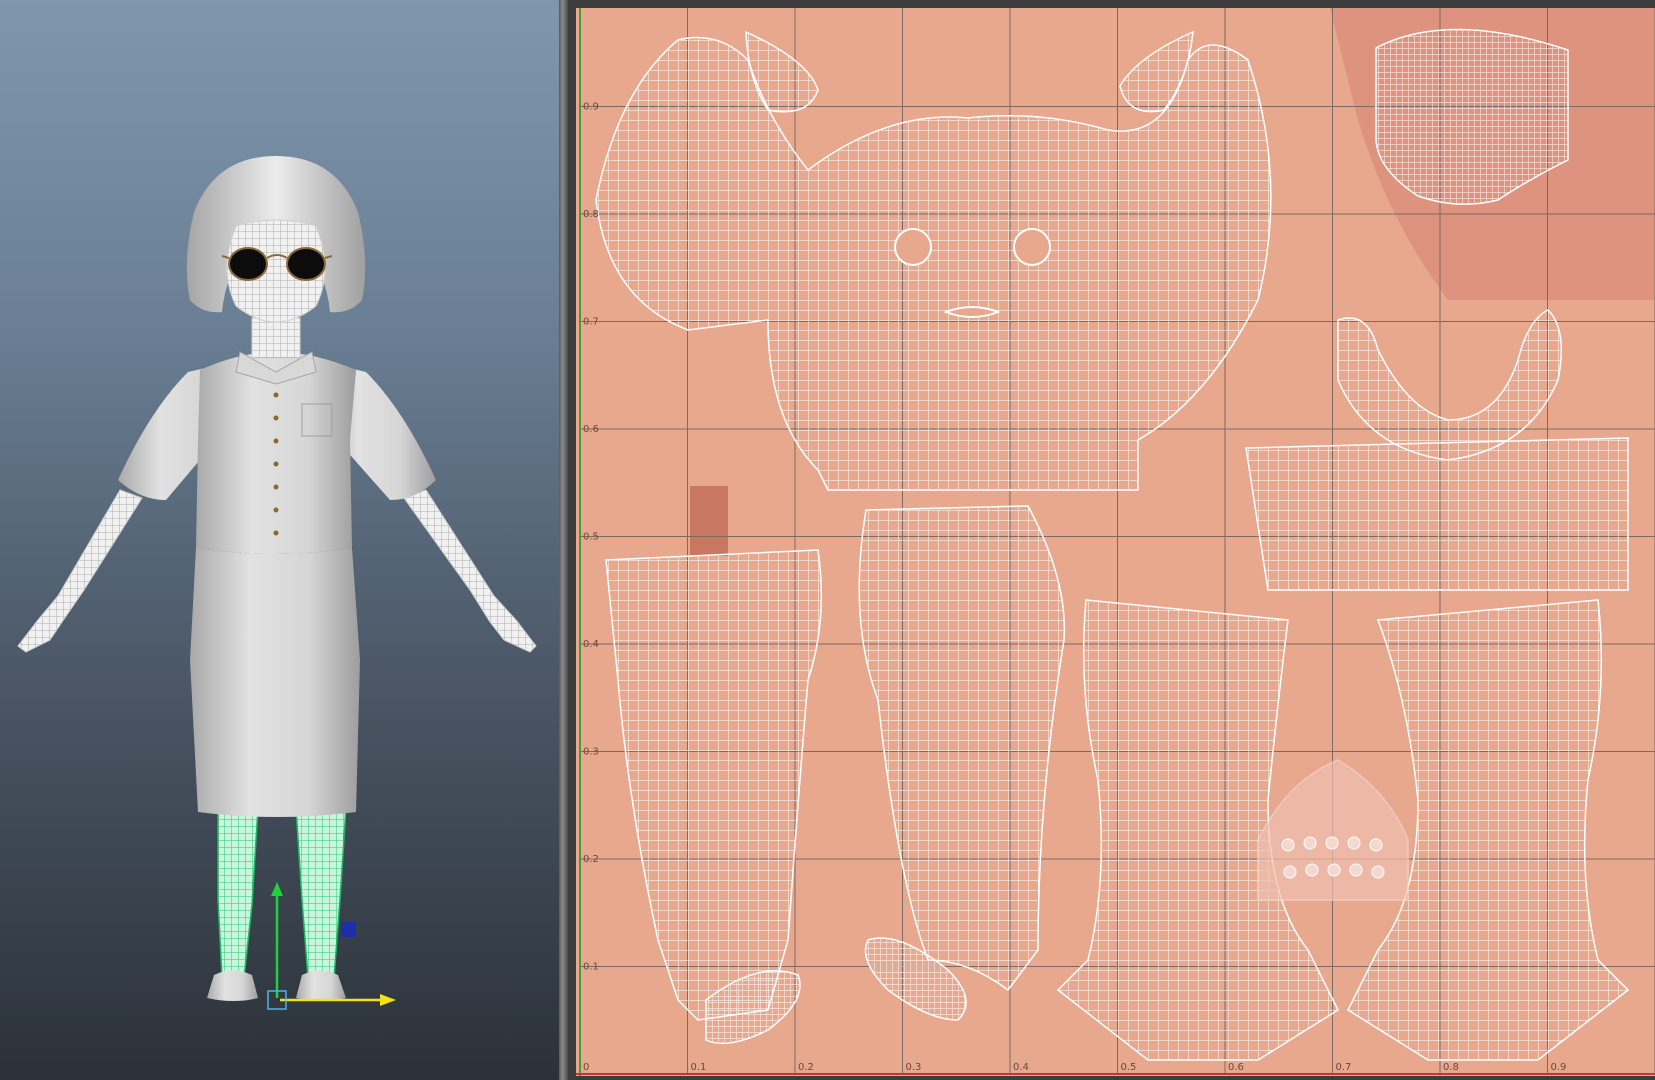  What do you see at coordinates (1451, 1067) in the screenshot?
I see `uv-u-tick-label: 0.8` at bounding box center [1451, 1067].